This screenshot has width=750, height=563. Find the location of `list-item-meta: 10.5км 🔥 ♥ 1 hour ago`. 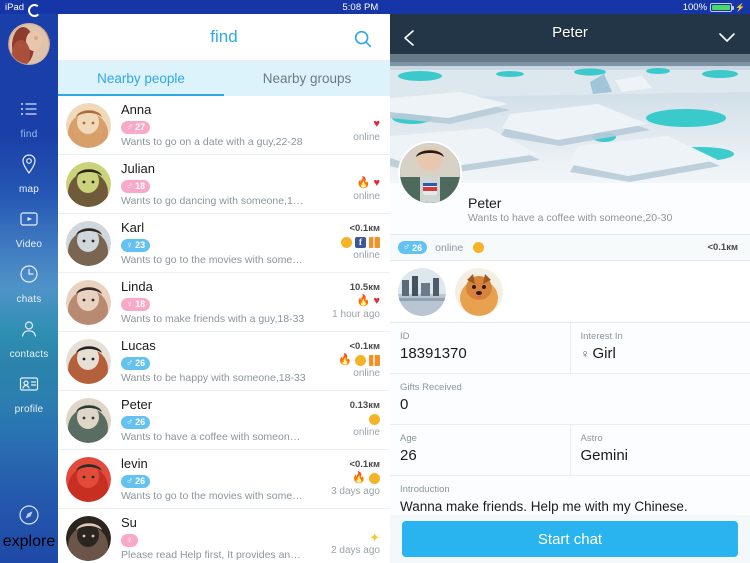

list-item-meta: 10.5км 🔥 ♥ 1 hour ago is located at coordinates (343, 302).